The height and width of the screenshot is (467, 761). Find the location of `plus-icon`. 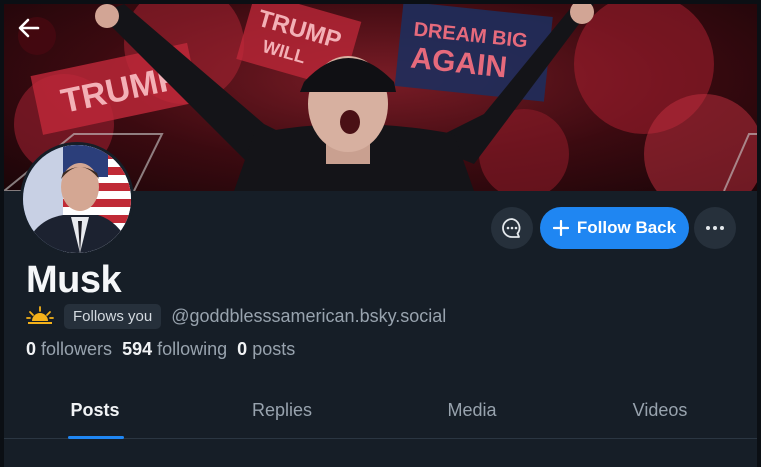

plus-icon is located at coordinates (560, 228).